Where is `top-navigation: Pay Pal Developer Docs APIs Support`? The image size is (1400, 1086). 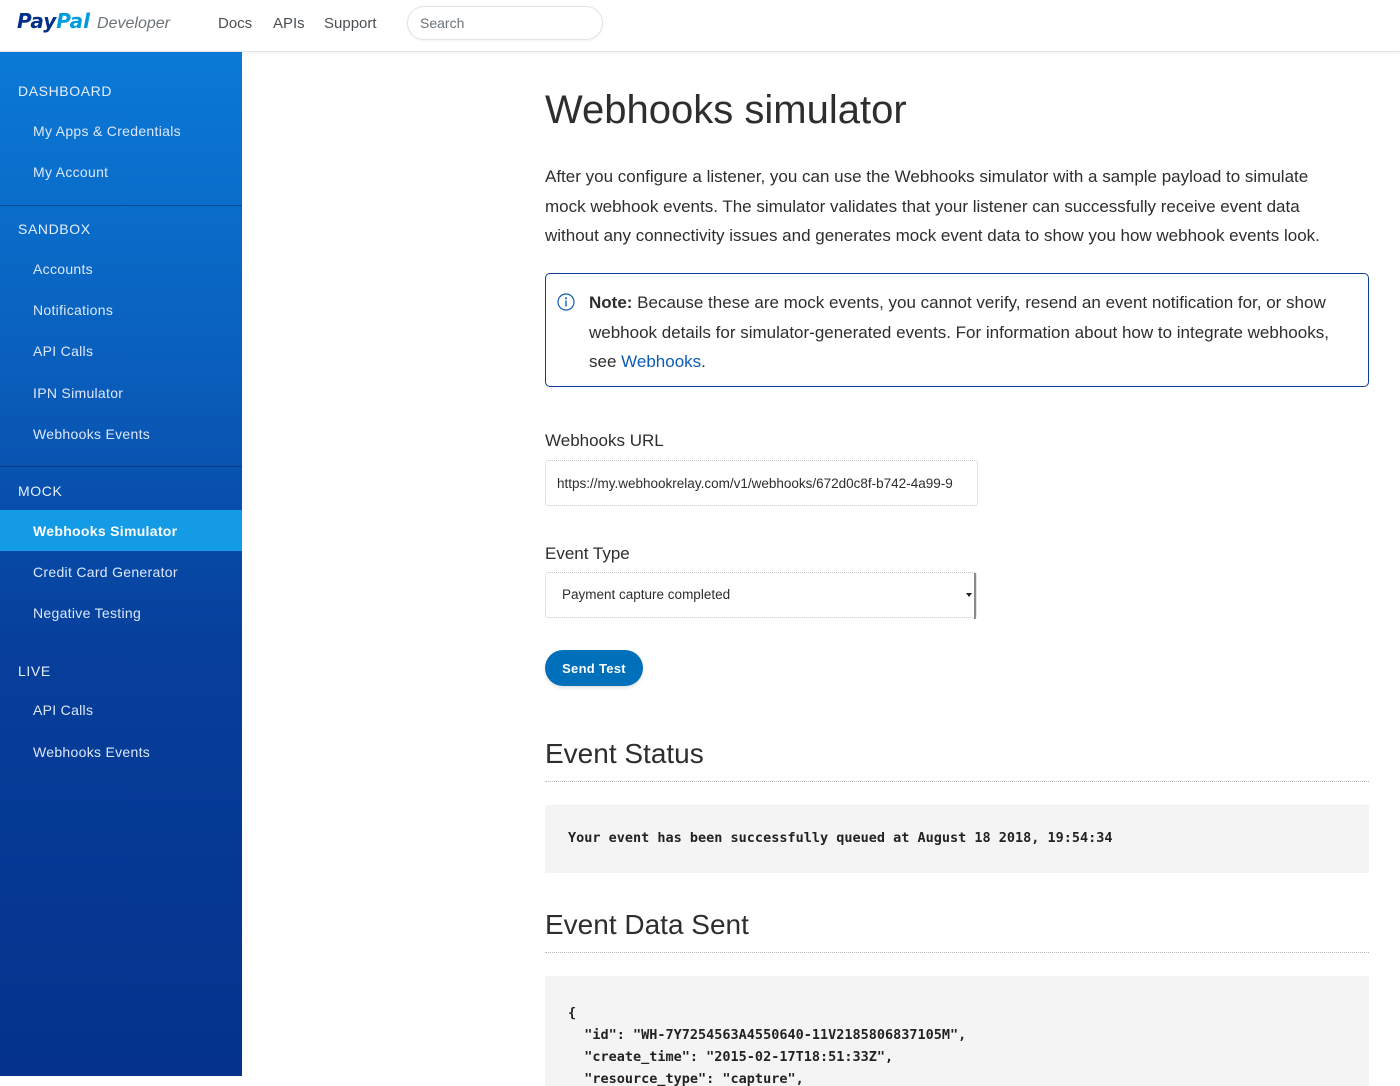
top-navigation: Pay Pal Developer Docs APIs Support is located at coordinates (700, 26).